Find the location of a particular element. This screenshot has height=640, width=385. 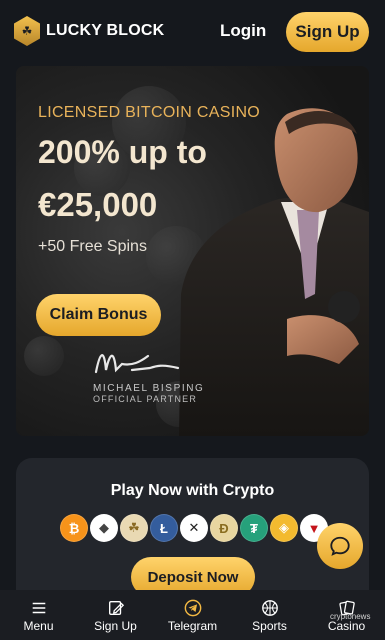

edit-icon is located at coordinates (116, 607).